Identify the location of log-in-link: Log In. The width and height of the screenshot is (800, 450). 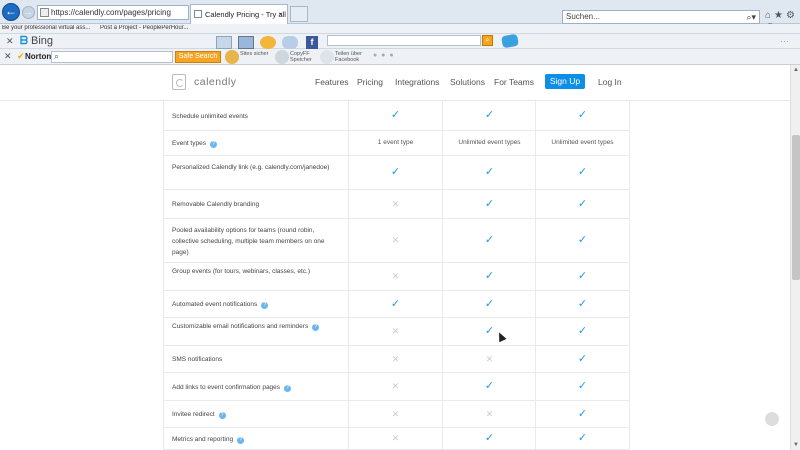
(610, 82).